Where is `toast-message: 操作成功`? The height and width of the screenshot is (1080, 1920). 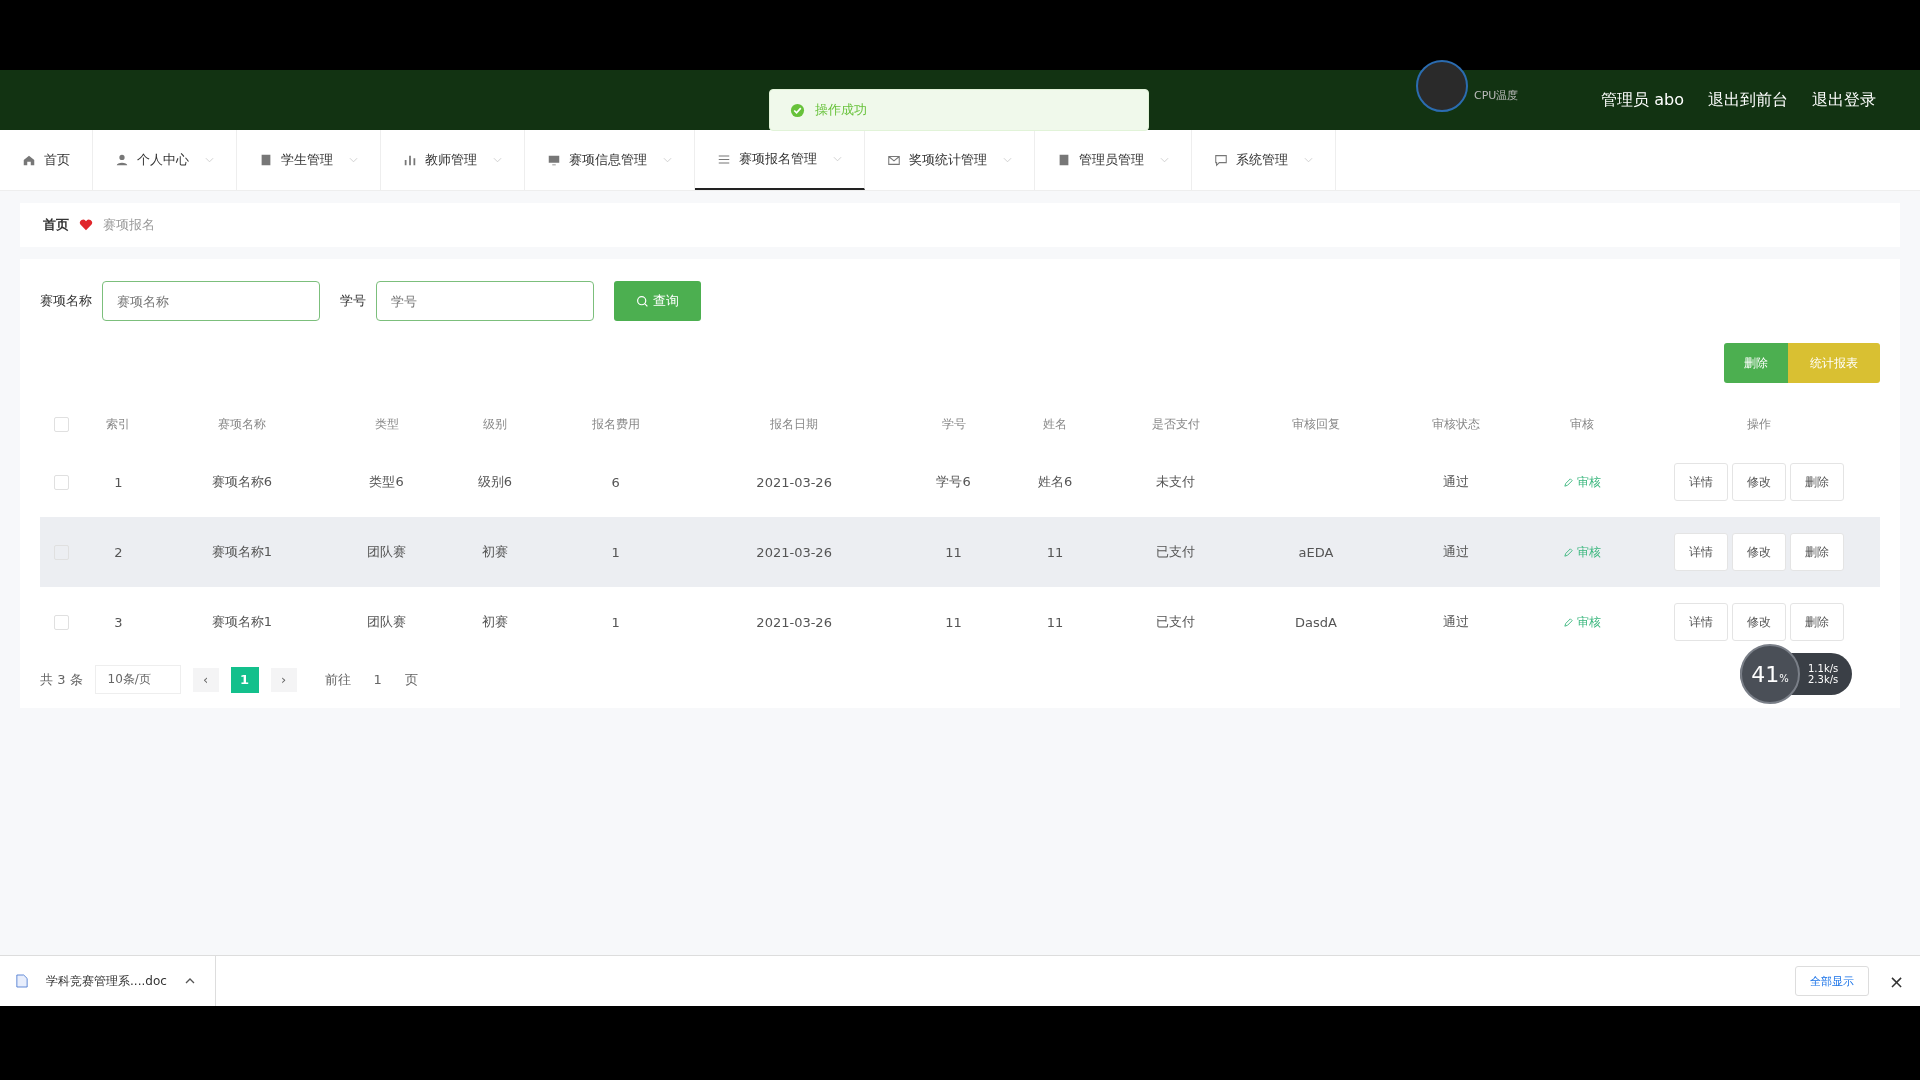
toast-message: 操作成功 is located at coordinates (841, 110).